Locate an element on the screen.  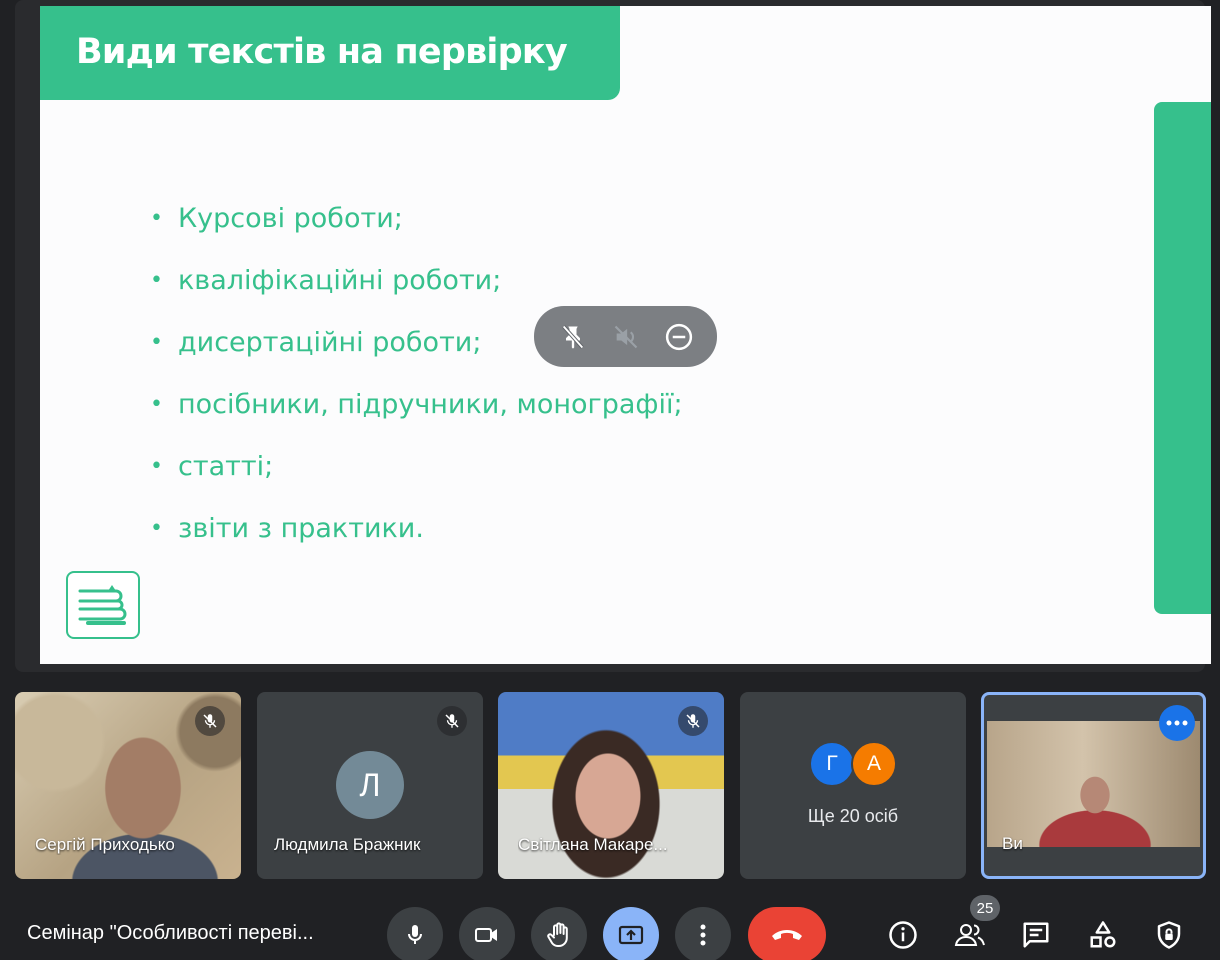
self-video is located at coordinates (1093, 784).